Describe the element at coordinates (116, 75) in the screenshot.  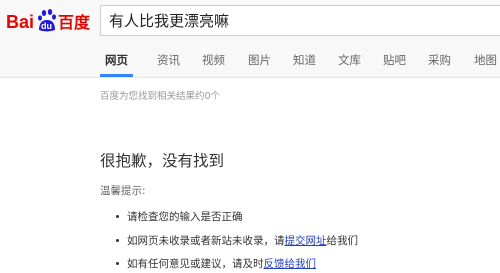
I see `active-tab-indicator` at that location.